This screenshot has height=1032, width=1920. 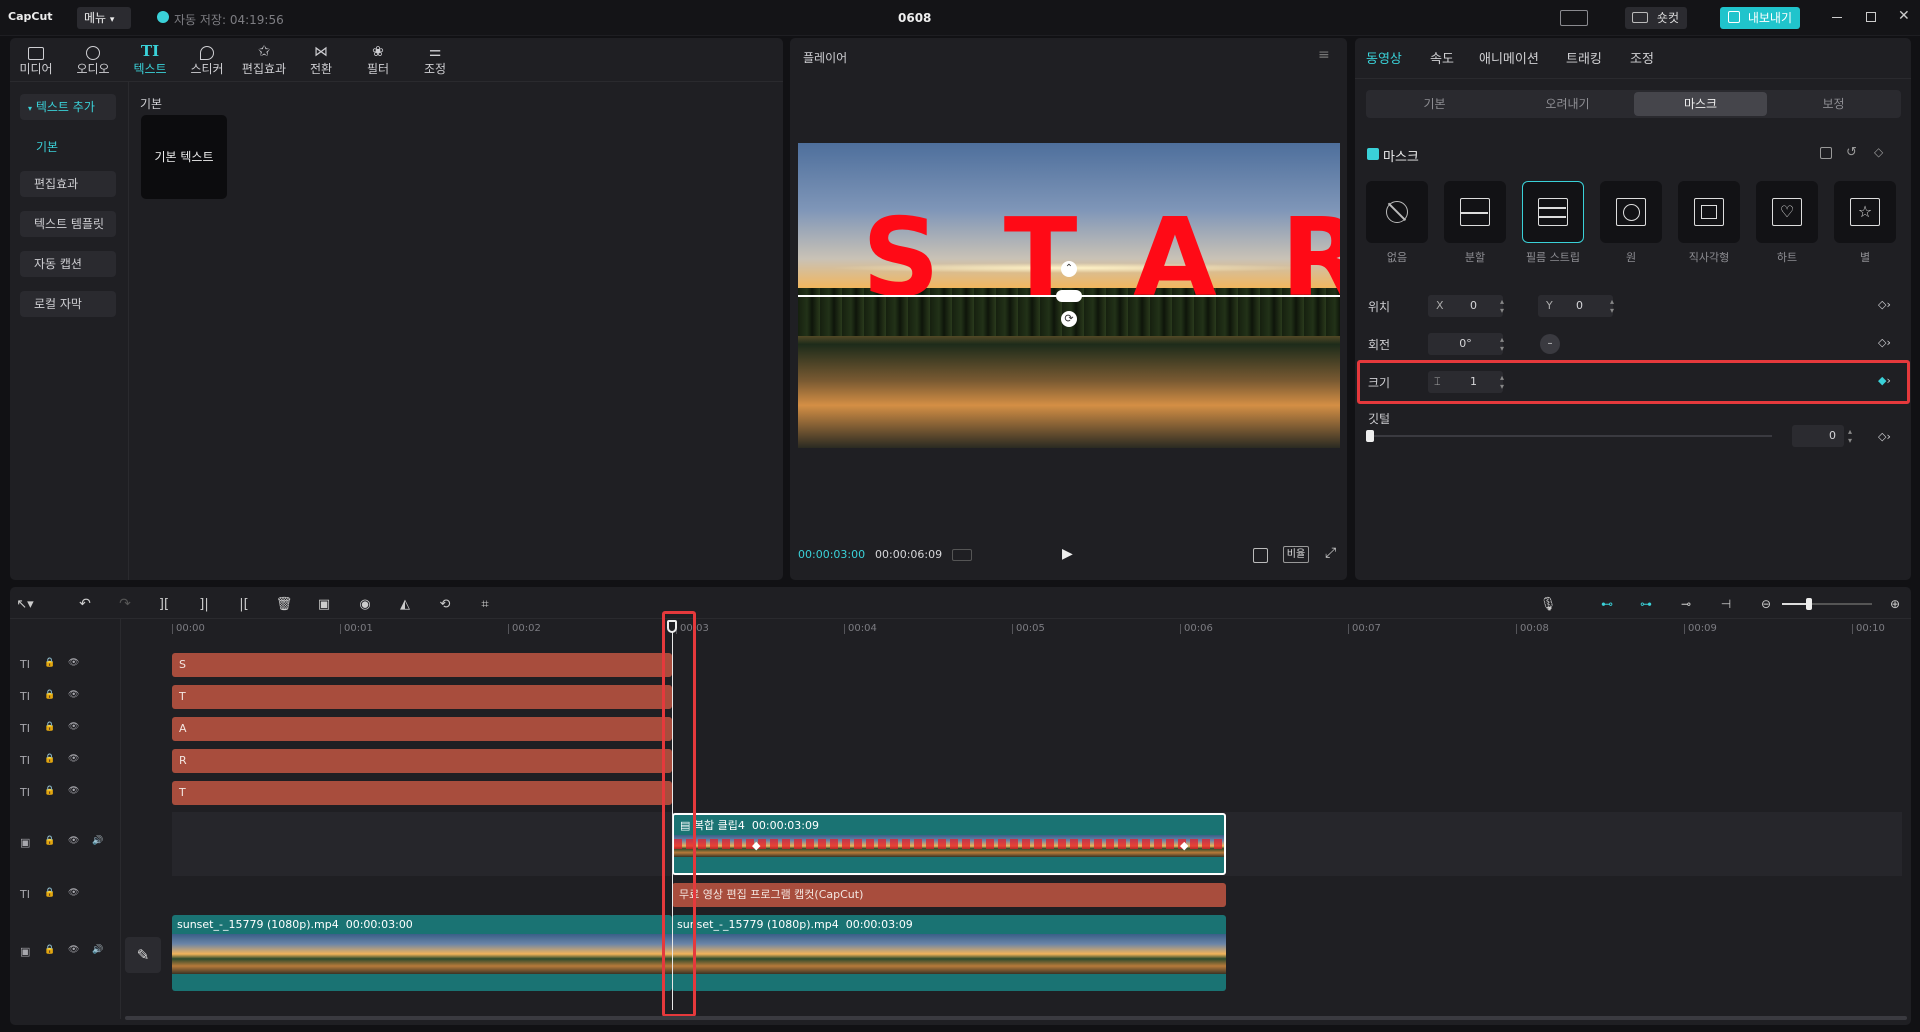 What do you see at coordinates (324, 604) in the screenshot?
I see `freeze-icon: ▣` at bounding box center [324, 604].